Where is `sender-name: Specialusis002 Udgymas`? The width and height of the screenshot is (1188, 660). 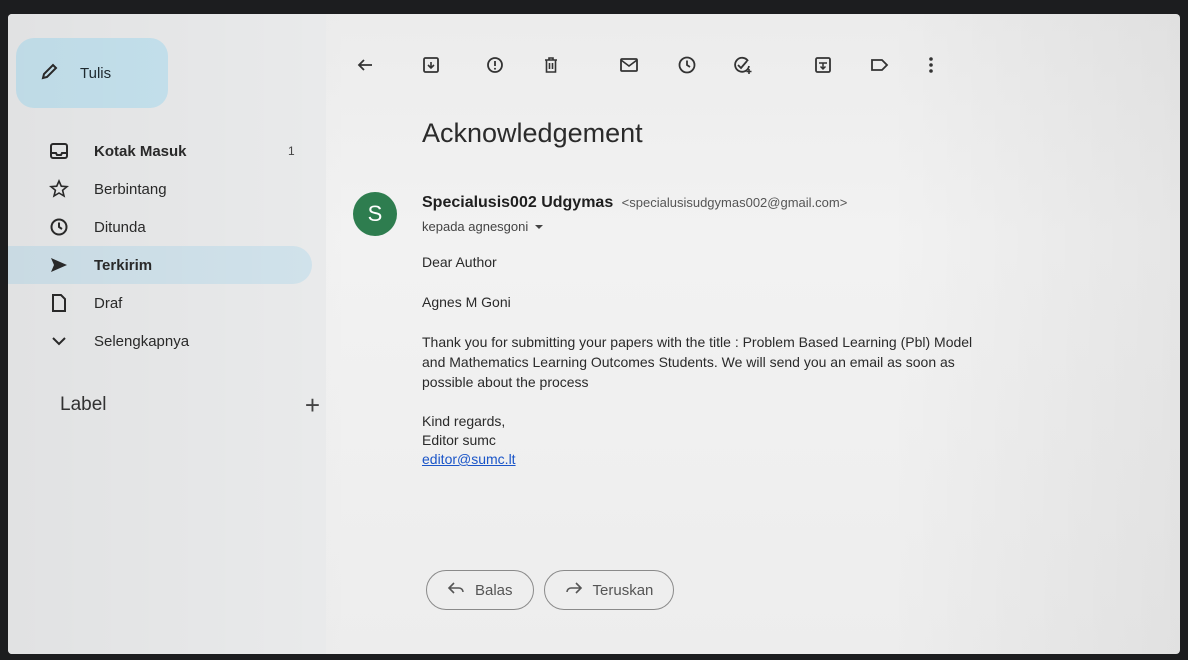 sender-name: Specialusis002 Udgymas is located at coordinates (517, 202).